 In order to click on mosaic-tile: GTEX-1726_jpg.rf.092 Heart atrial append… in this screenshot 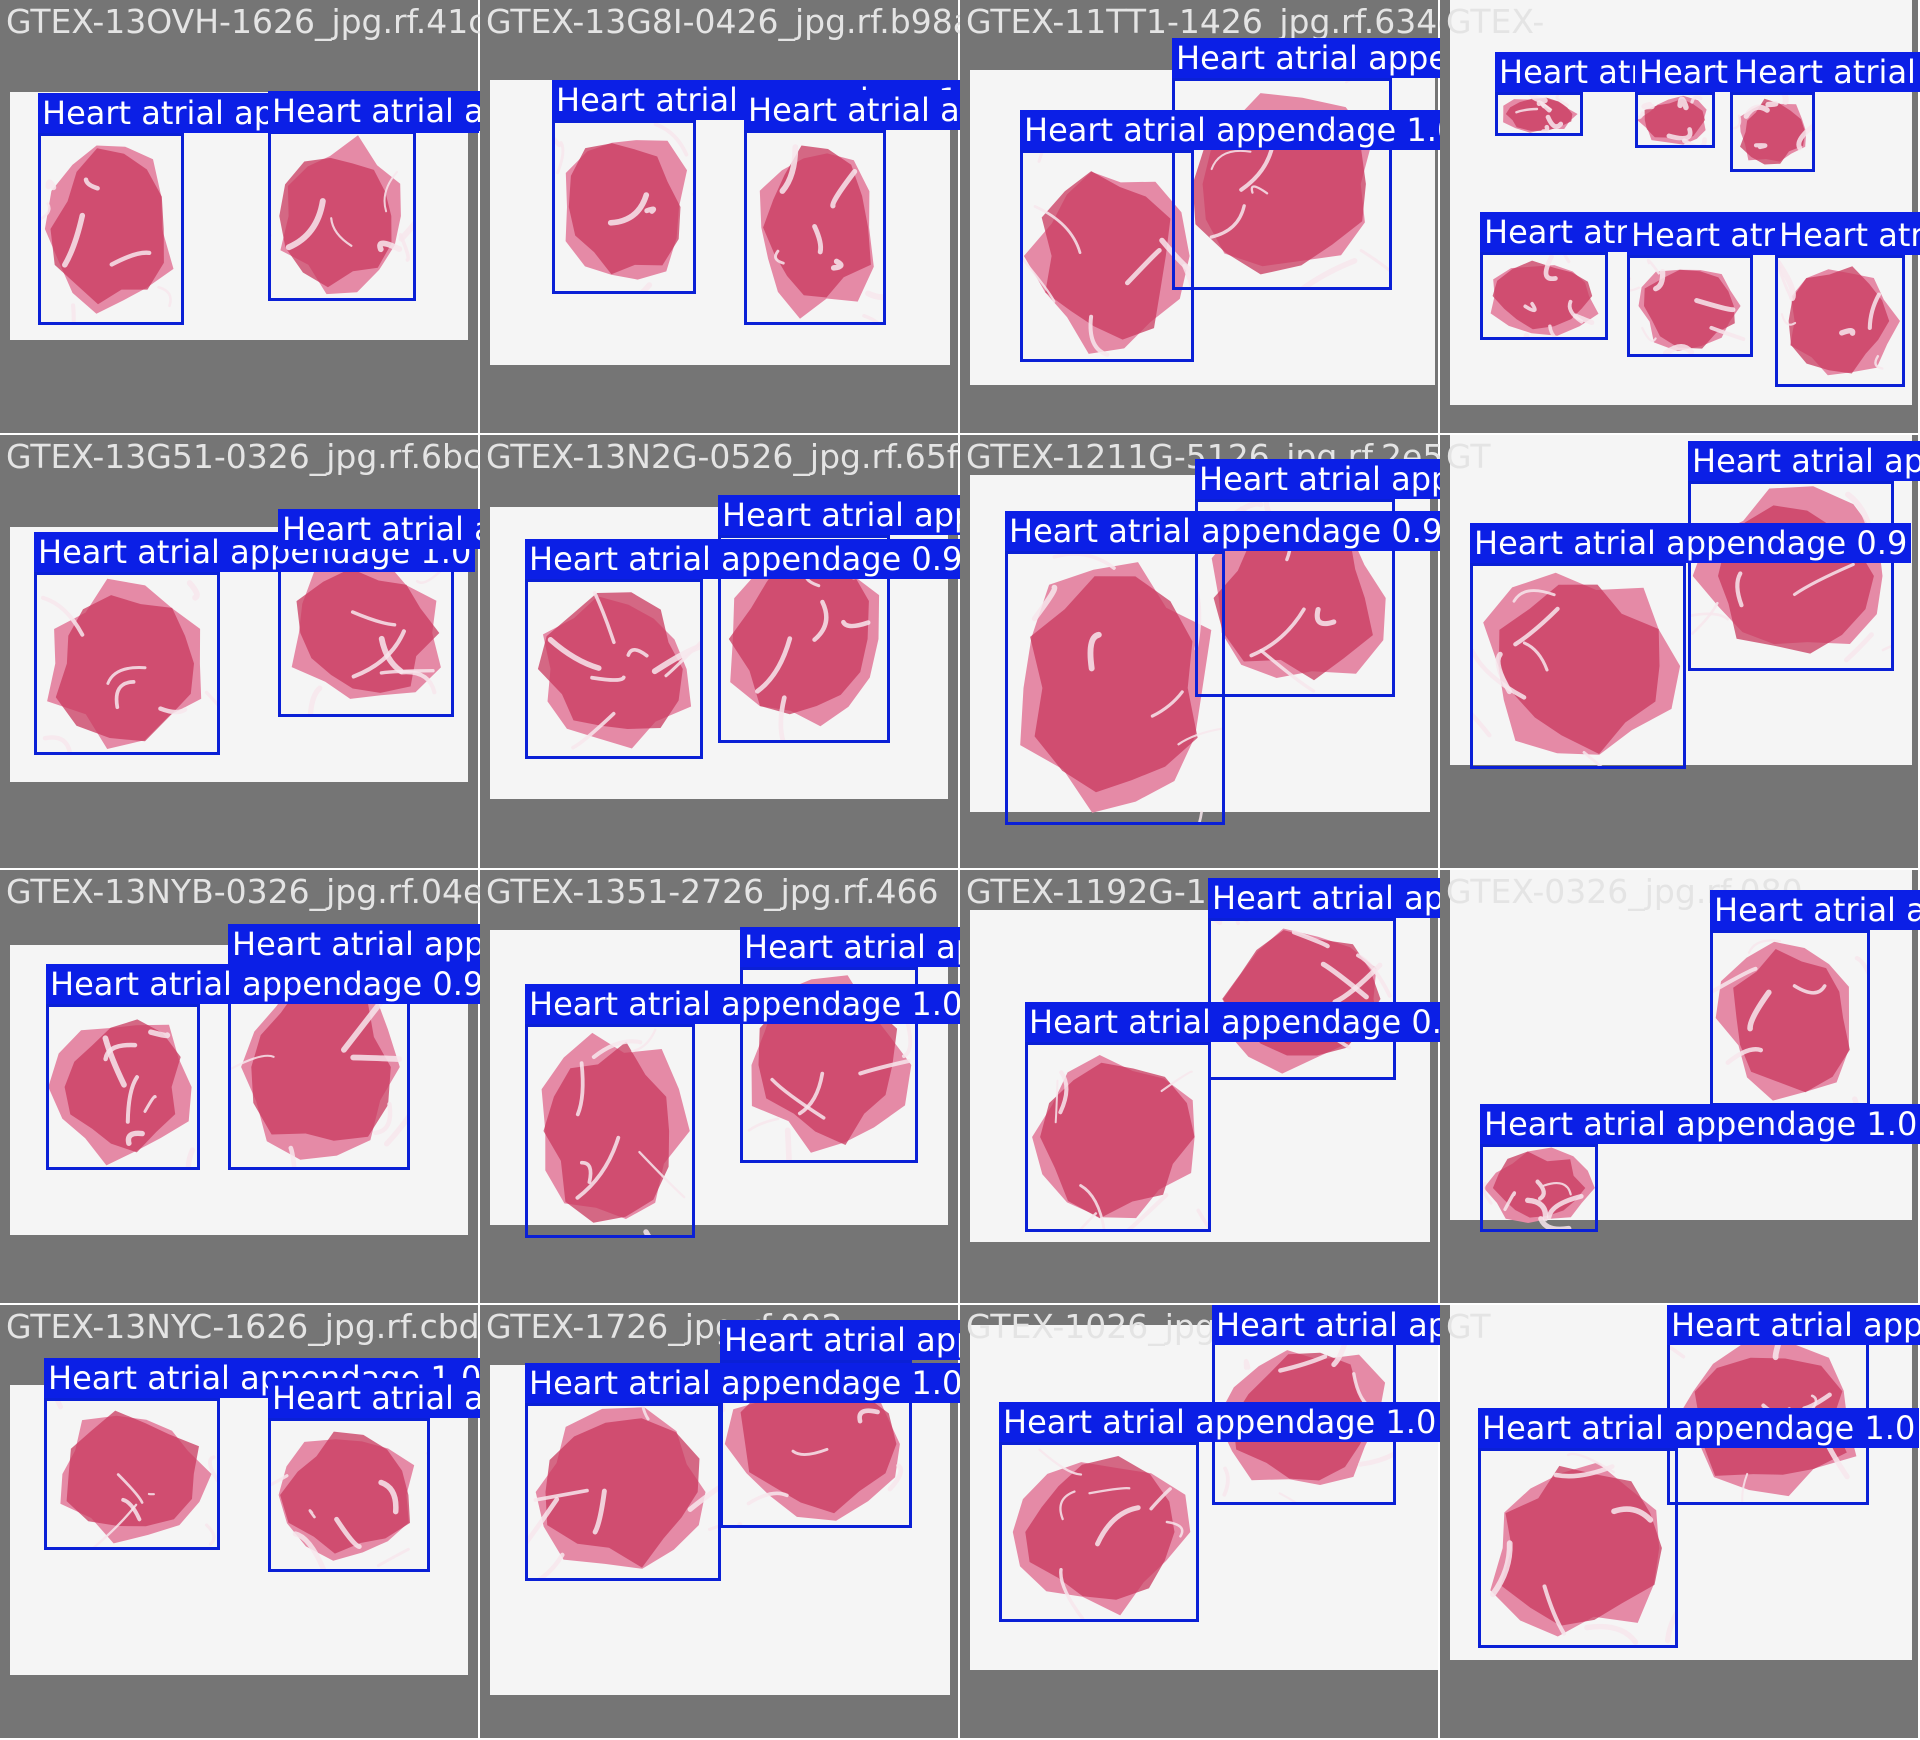, I will do `click(720, 1522)`.